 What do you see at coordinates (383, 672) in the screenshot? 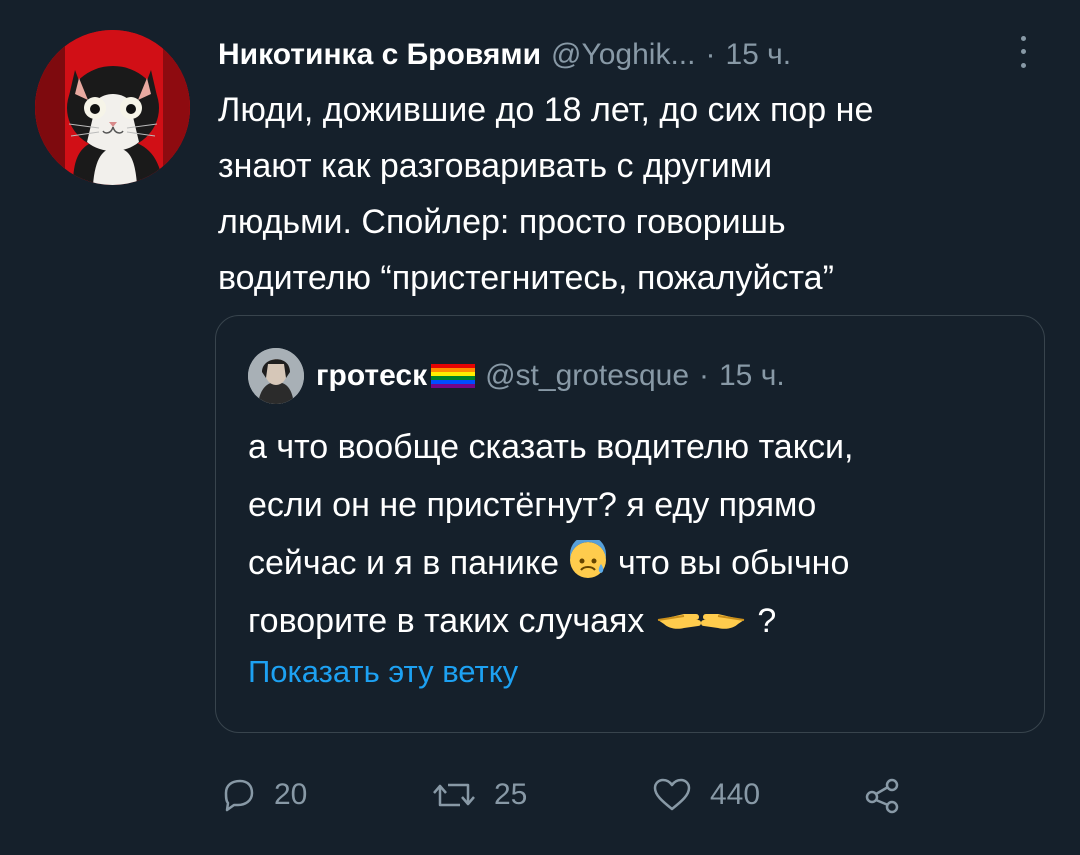
I see `show-thread-link: Показать эту ветку` at bounding box center [383, 672].